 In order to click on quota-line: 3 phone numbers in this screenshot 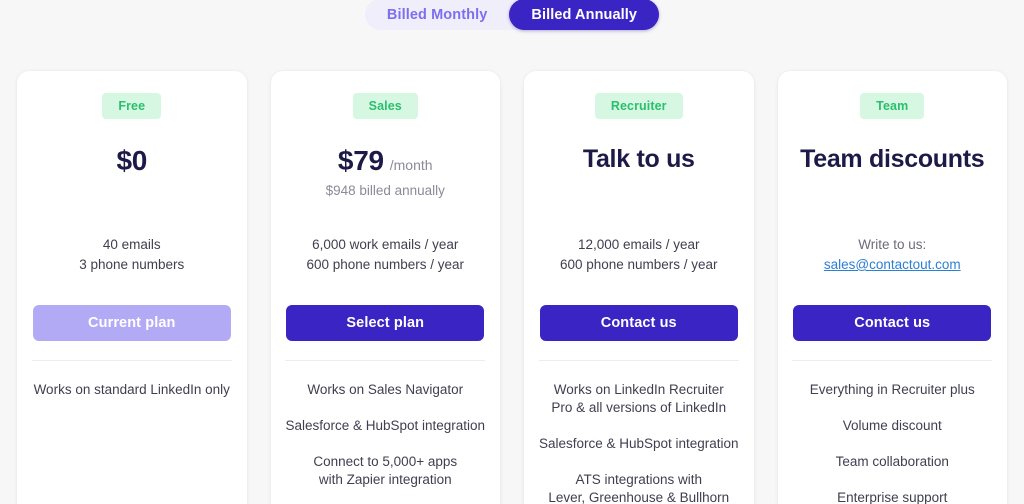, I will do `click(132, 264)`.